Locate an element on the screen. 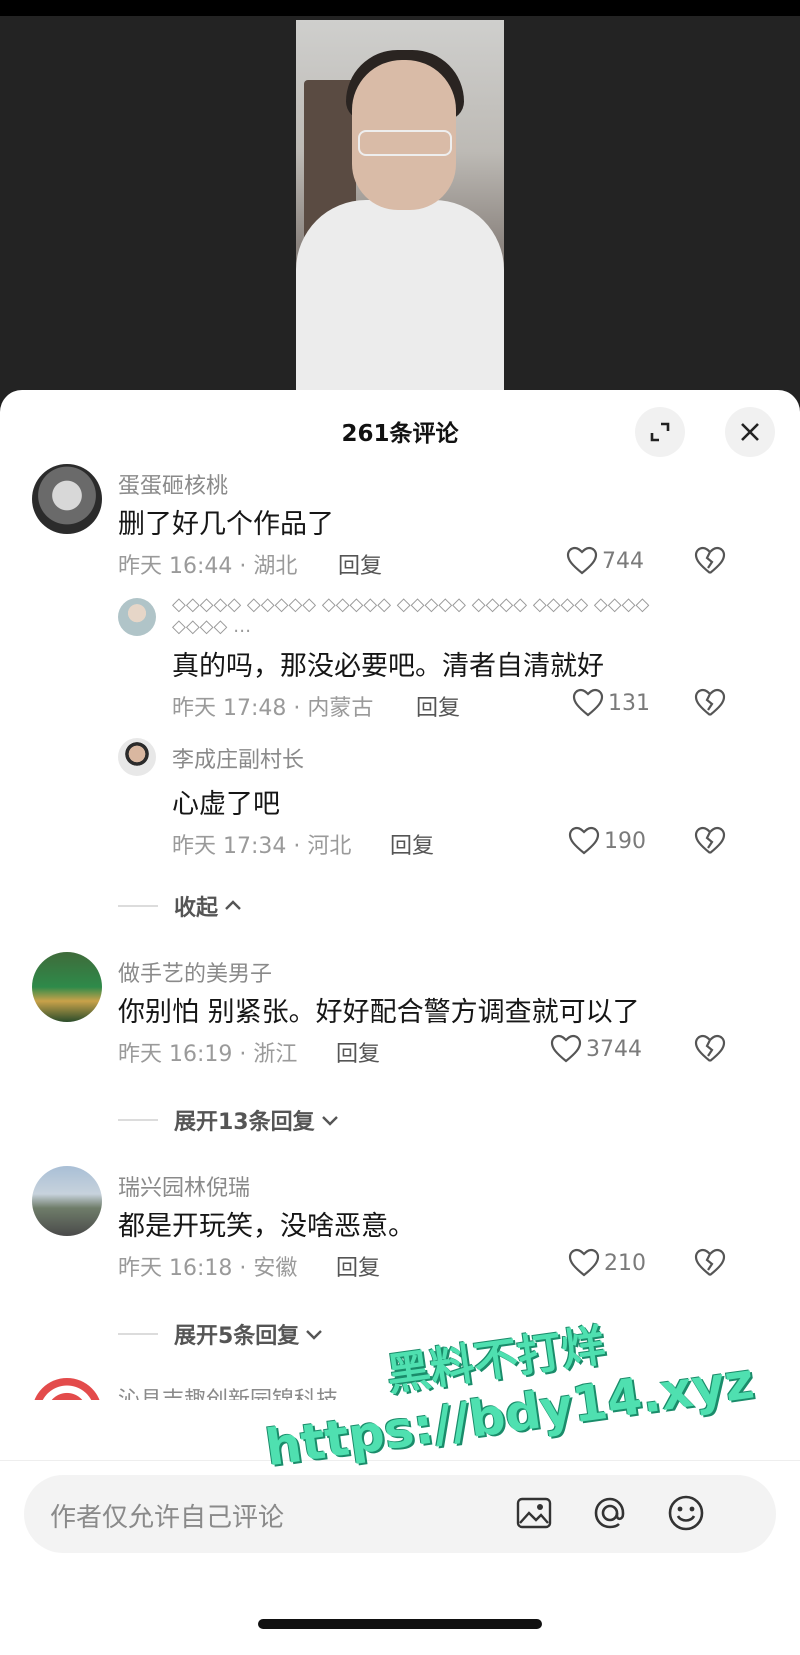 This screenshot has width=800, height=1655. collapse-label: 收起 is located at coordinates (196, 908).